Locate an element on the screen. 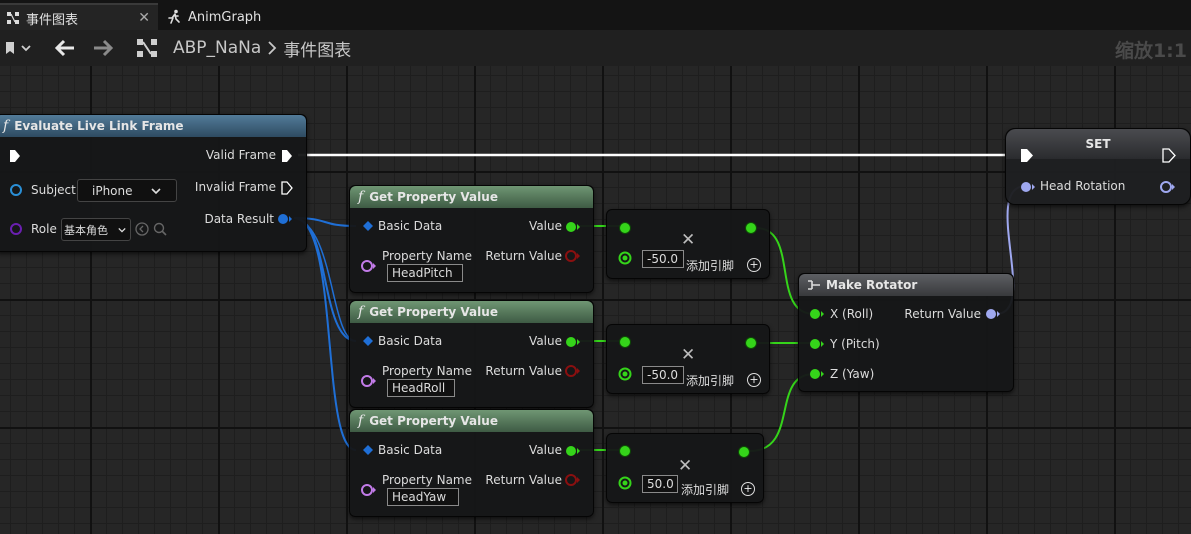  head-rotation-out-pin is located at coordinates (1168, 187).